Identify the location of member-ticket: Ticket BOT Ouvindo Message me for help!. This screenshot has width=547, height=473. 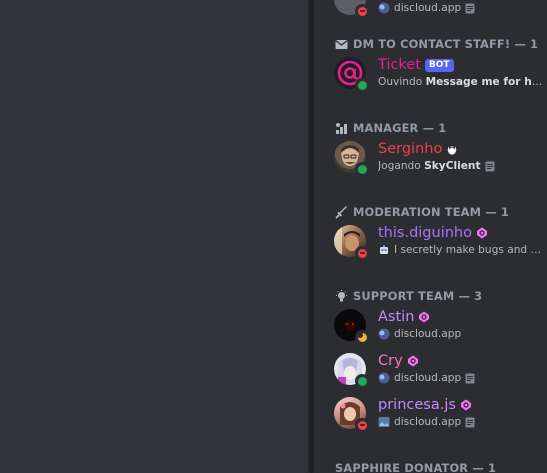
(440, 73).